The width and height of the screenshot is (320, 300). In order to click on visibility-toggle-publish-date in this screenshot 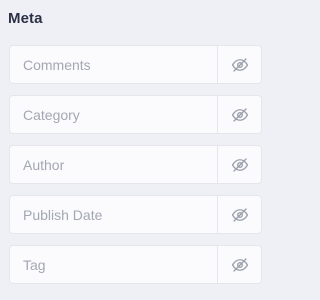, I will do `click(239, 214)`.